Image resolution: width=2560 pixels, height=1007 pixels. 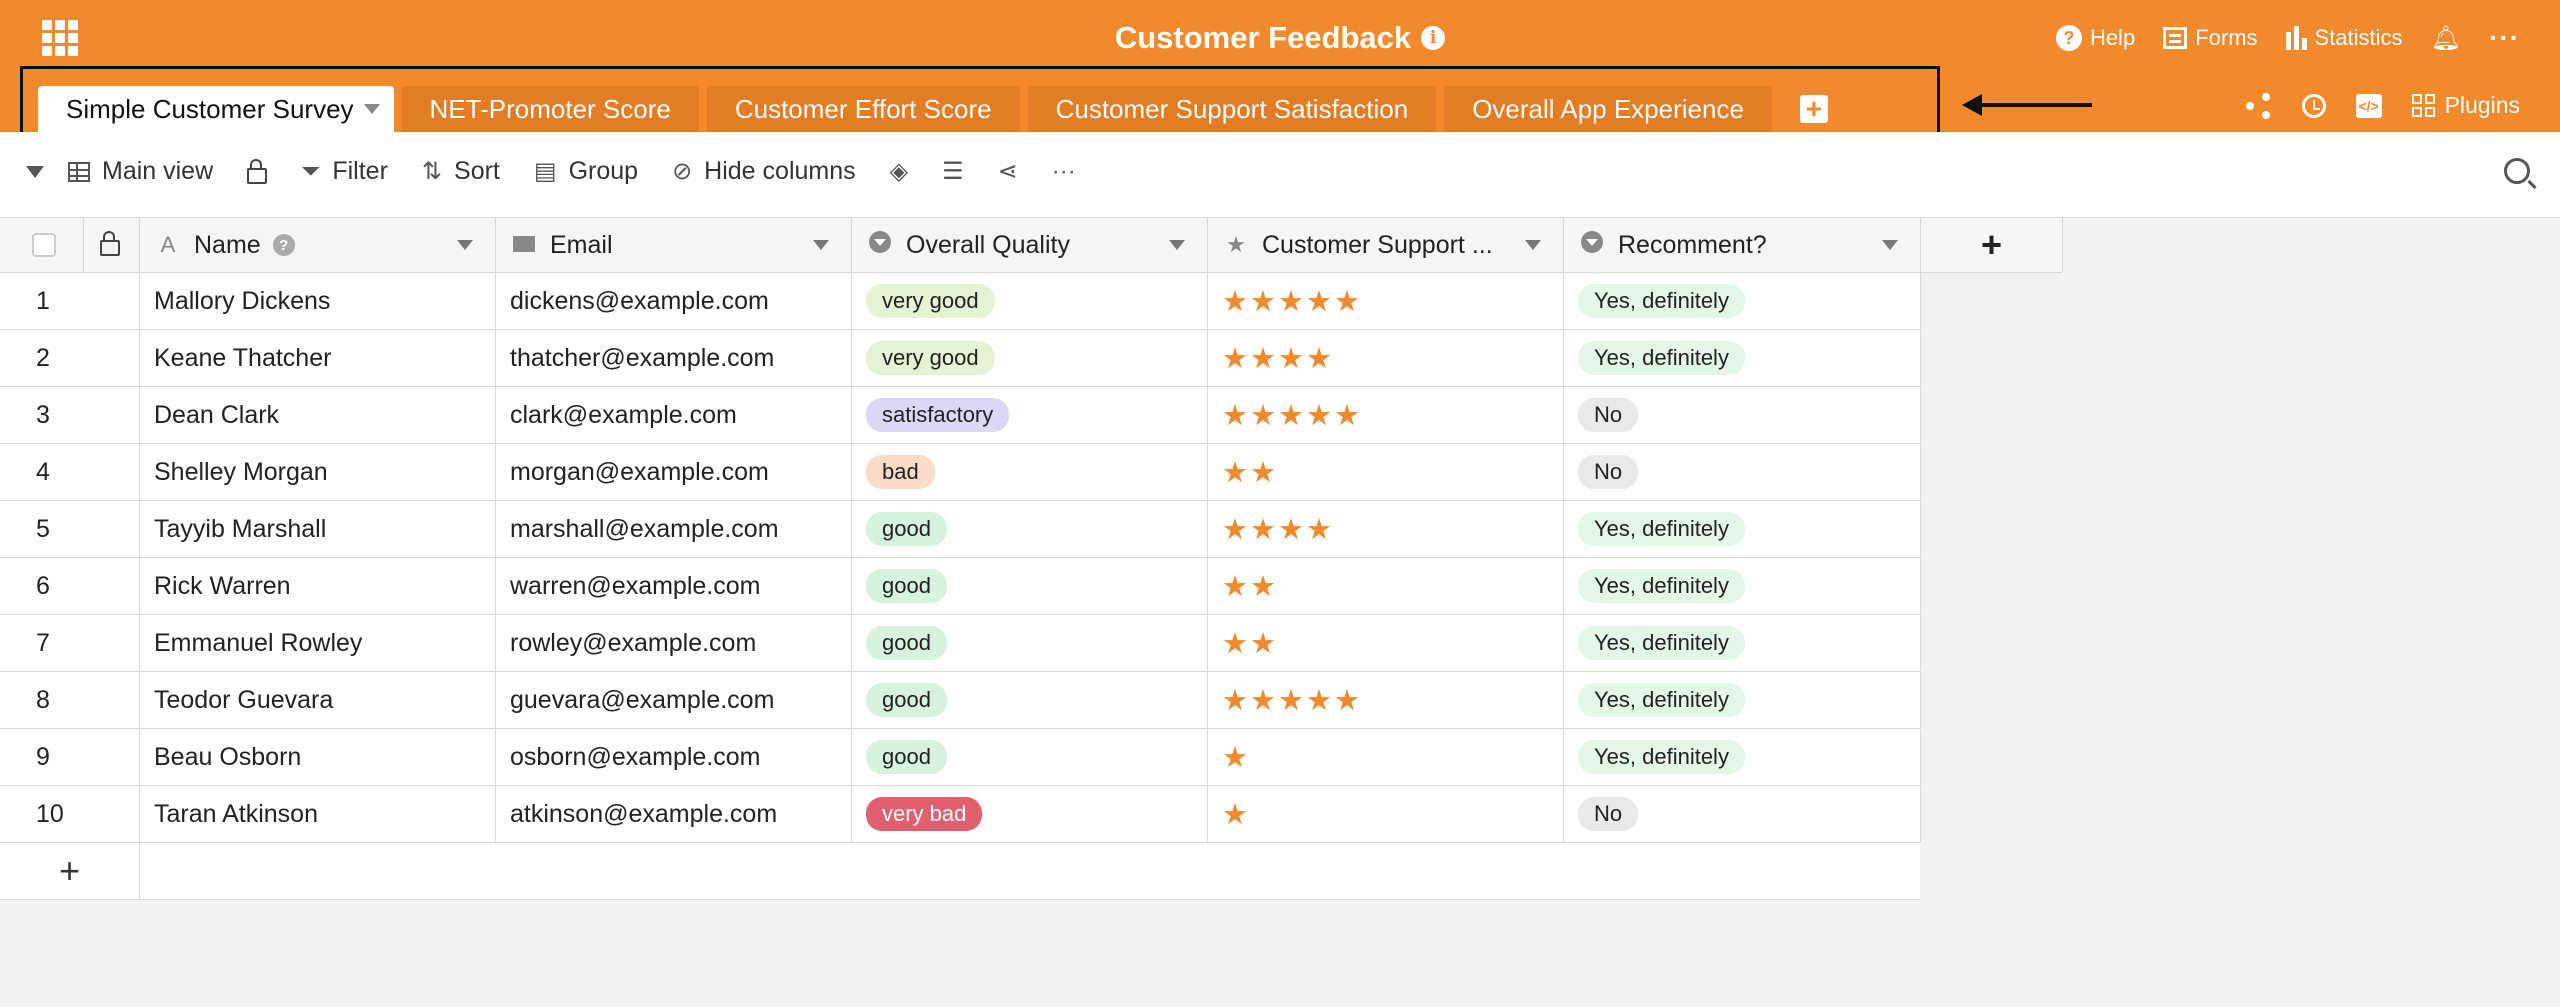 I want to click on share-view-icon: ⋖, so click(x=1008, y=171).